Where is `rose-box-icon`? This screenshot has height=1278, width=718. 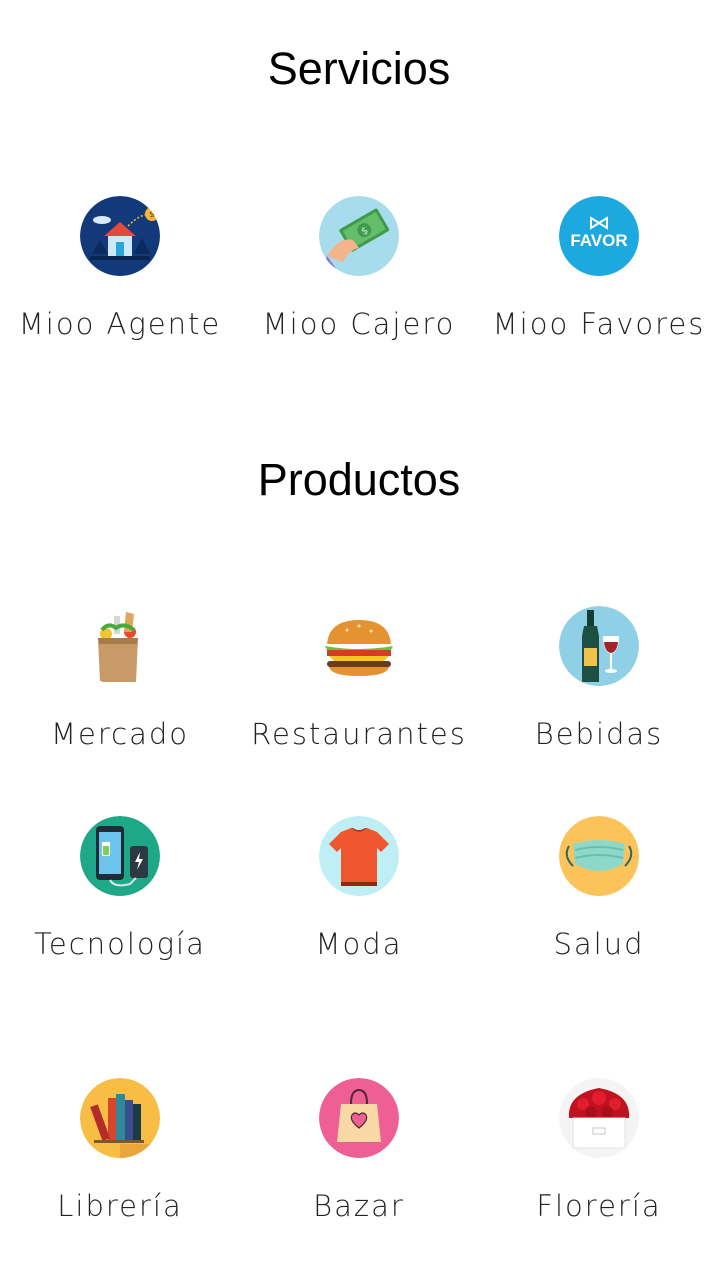
rose-box-icon is located at coordinates (599, 1118).